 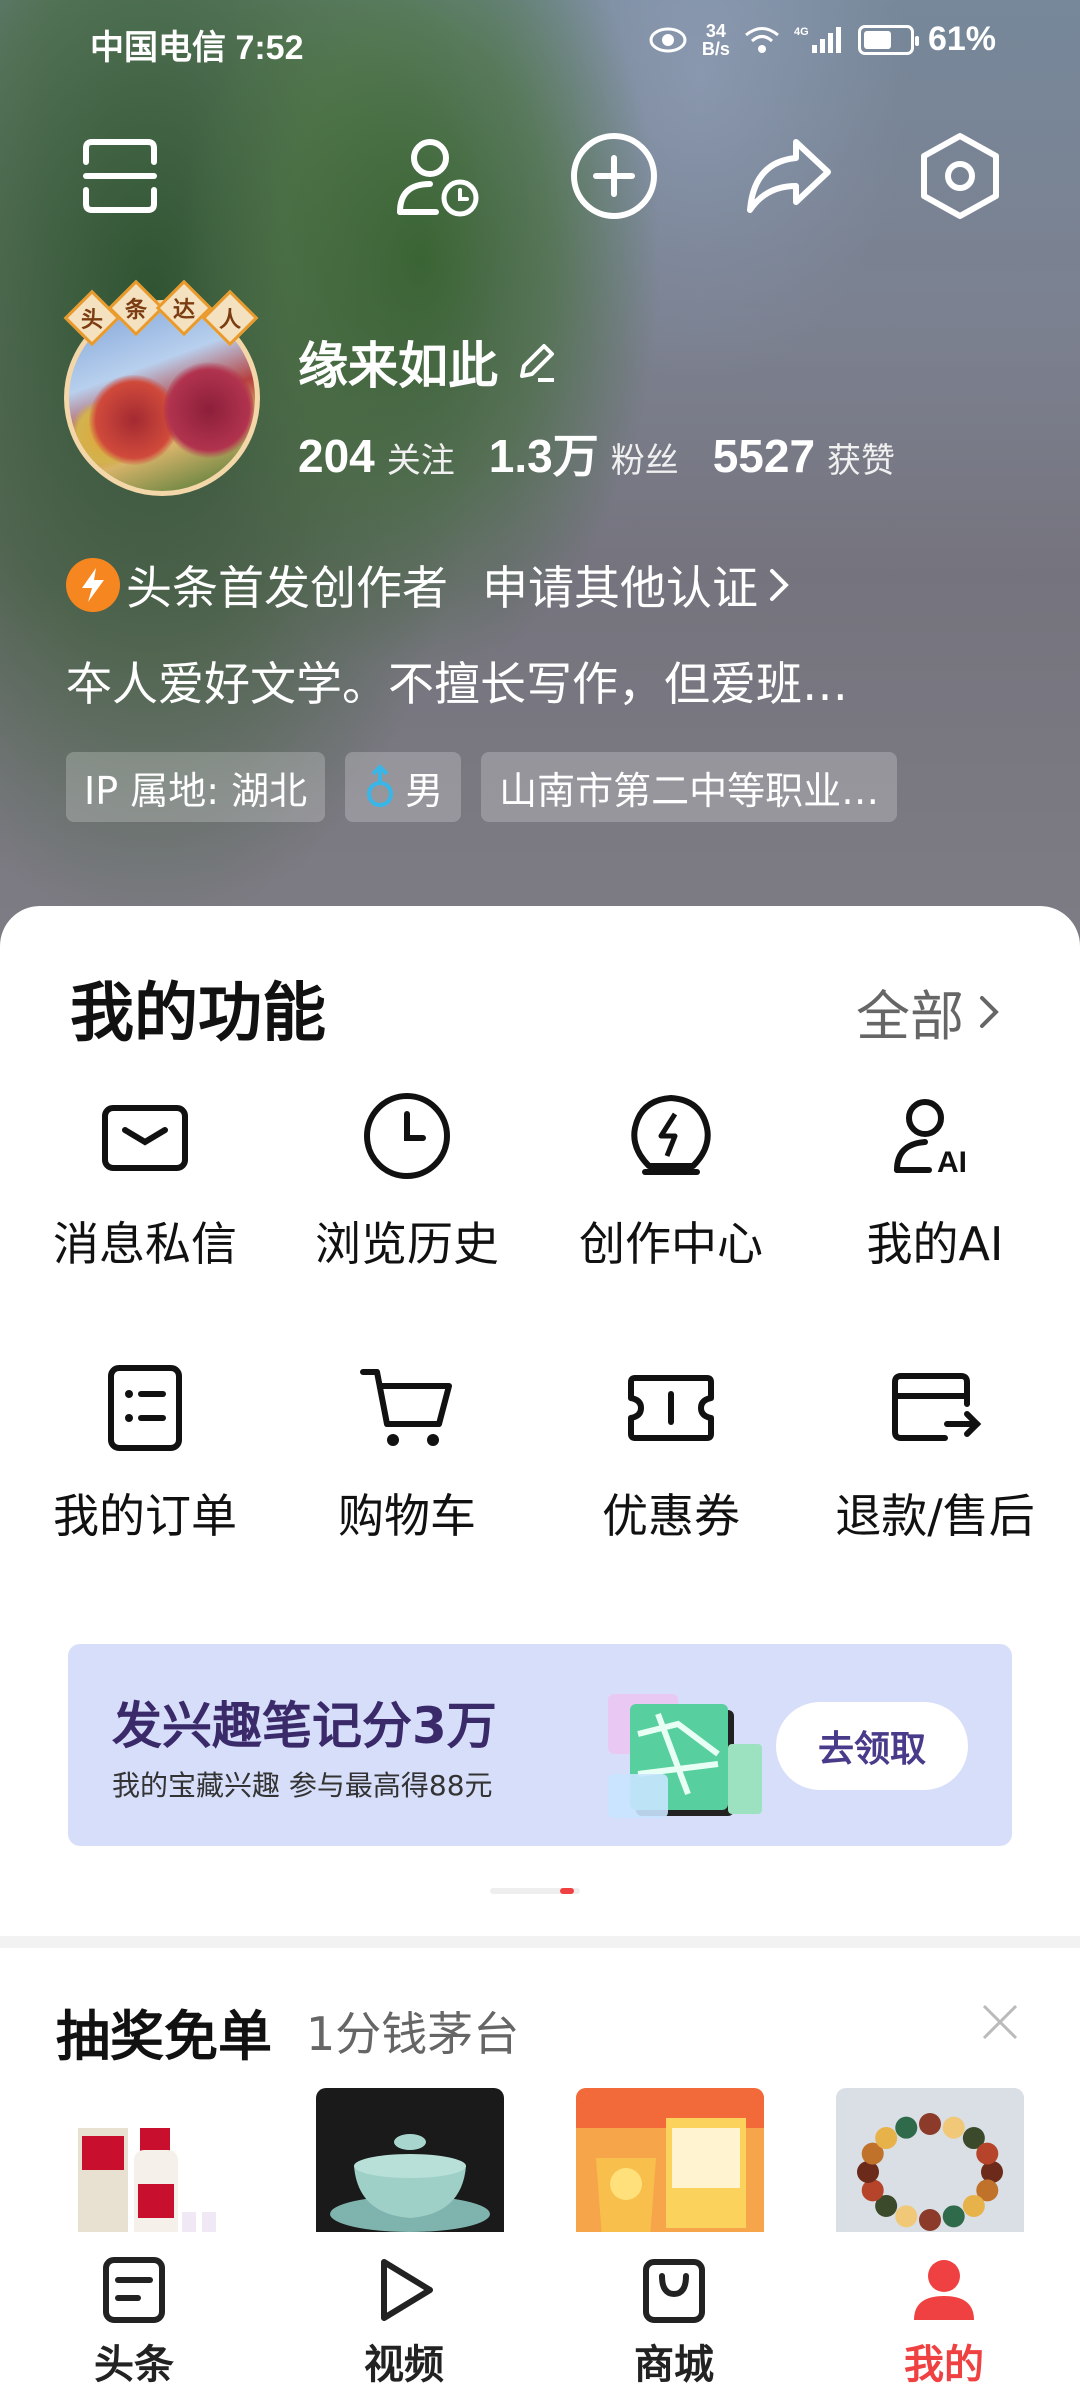 I want to click on shopping-bag-icon, so click(x=674, y=2291).